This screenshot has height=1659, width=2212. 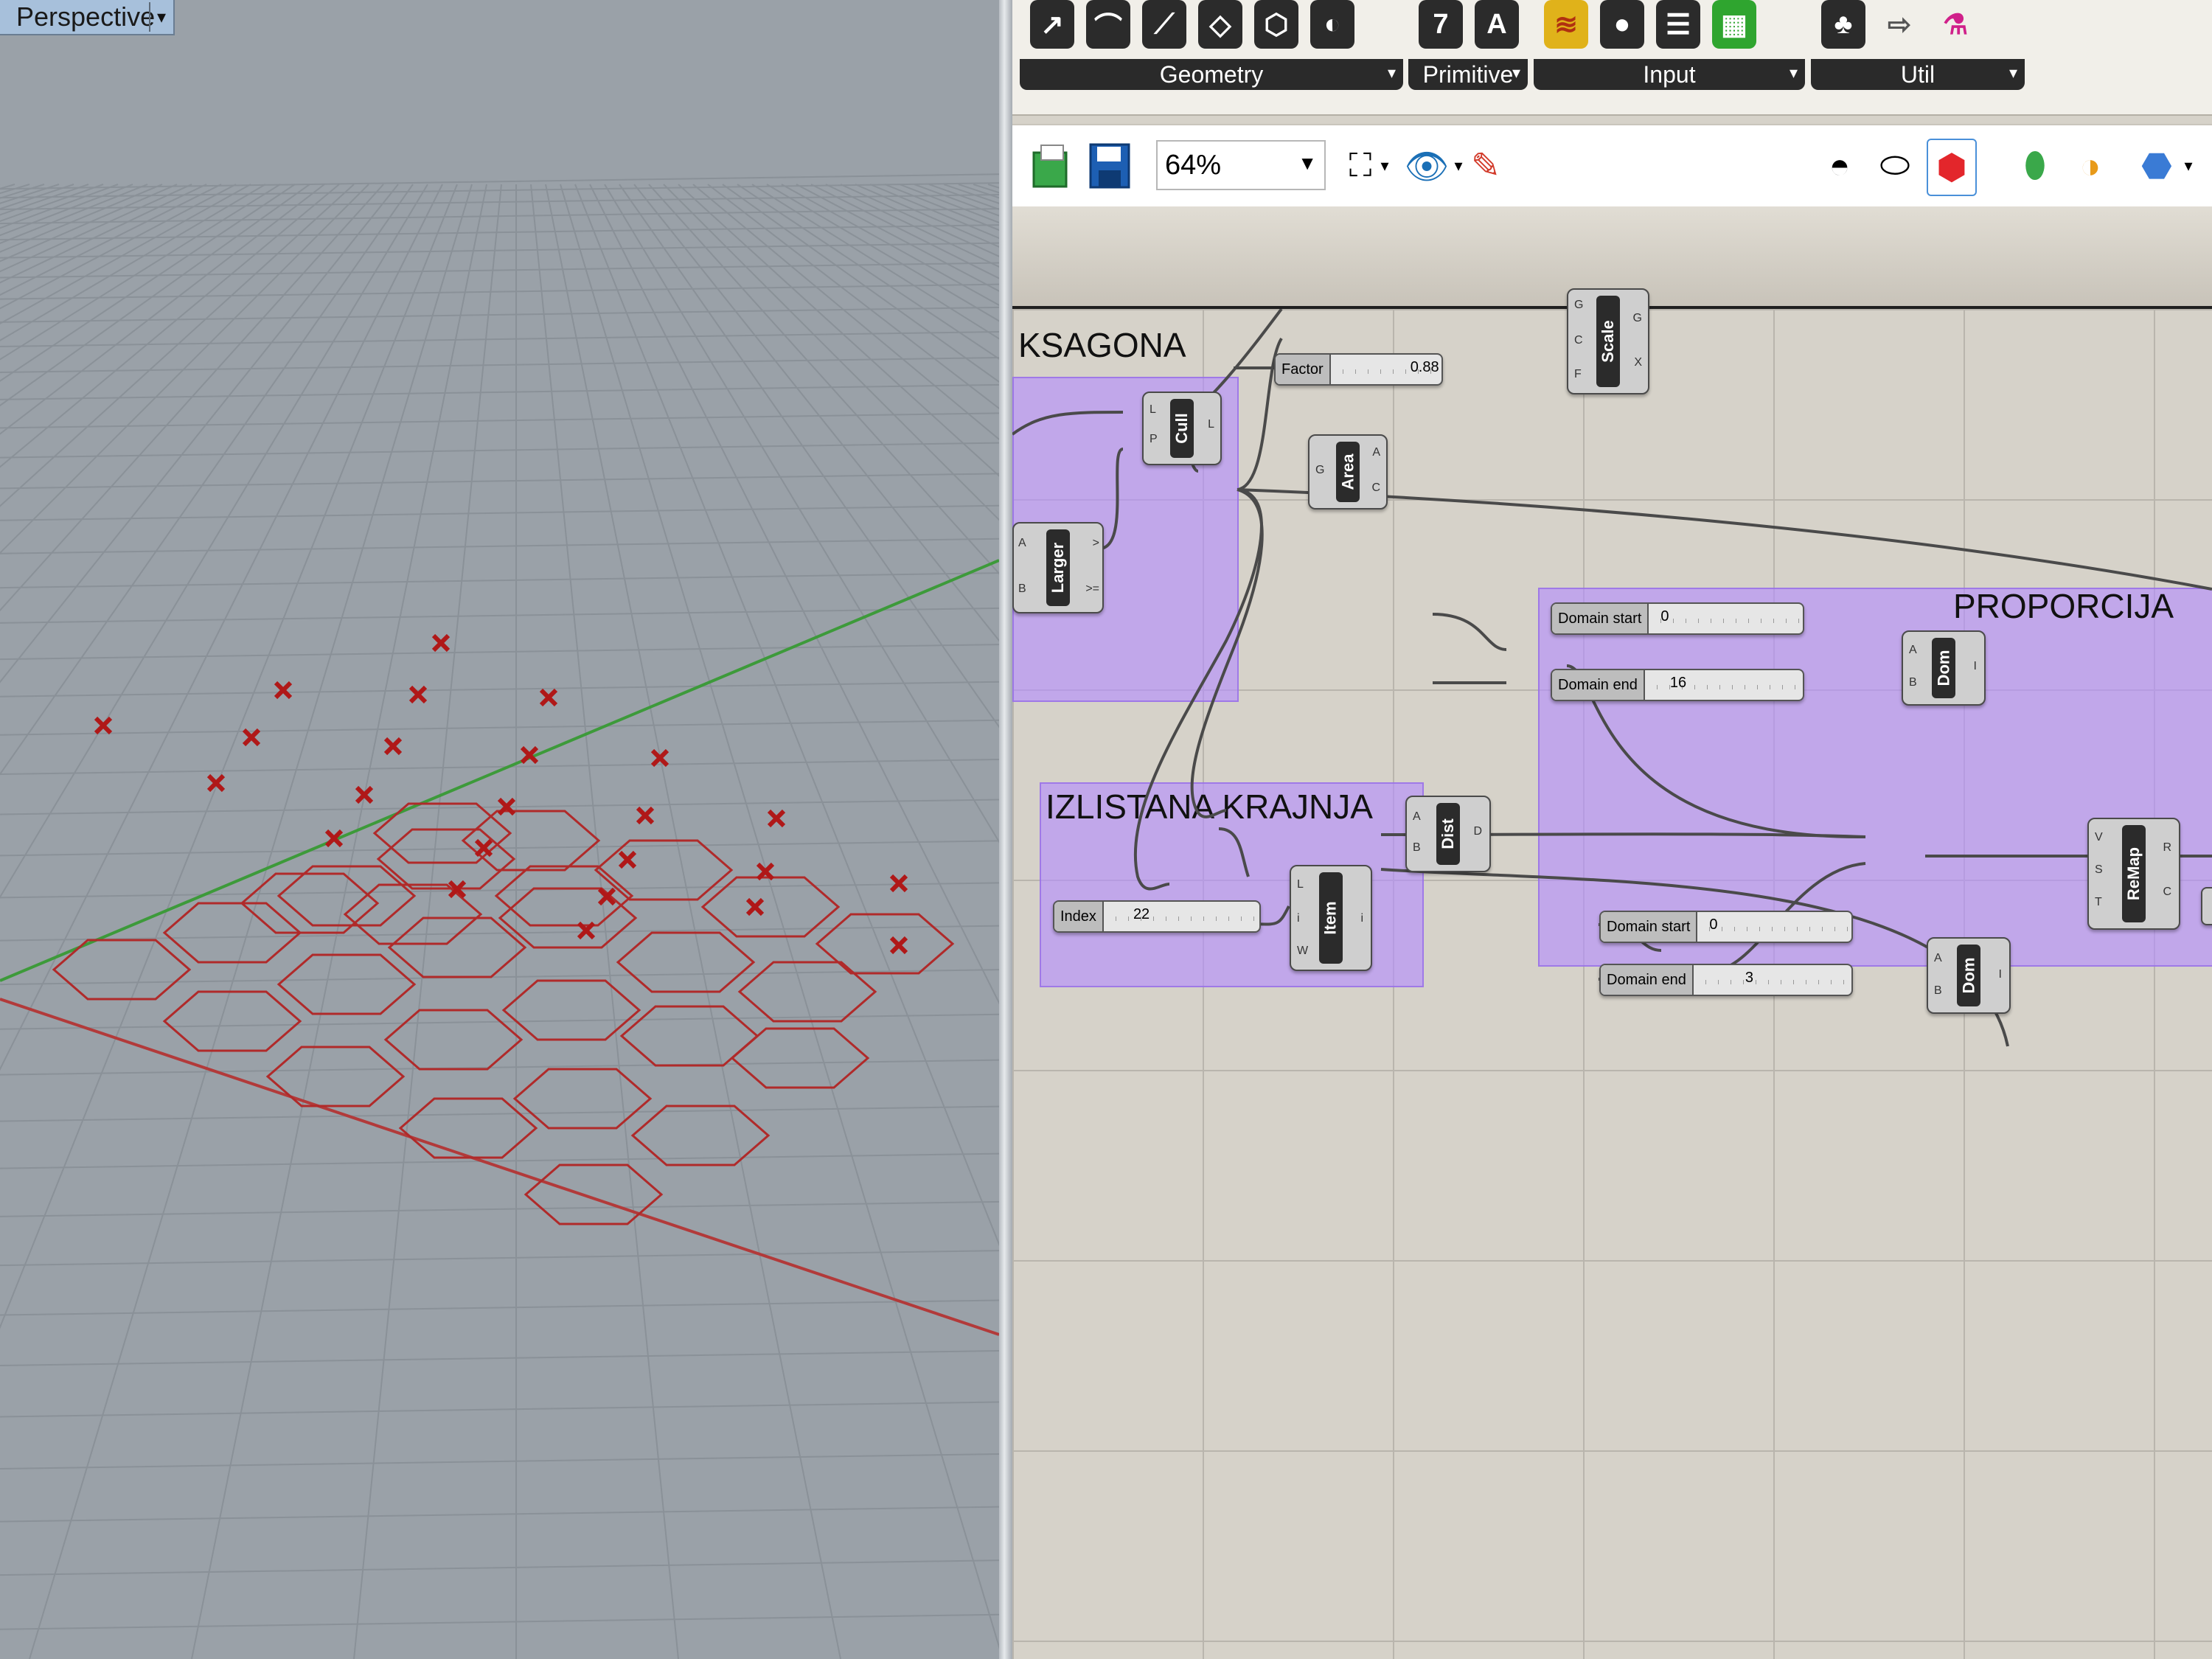 I want to click on area-component: Area G A C, so click(x=1348, y=471).